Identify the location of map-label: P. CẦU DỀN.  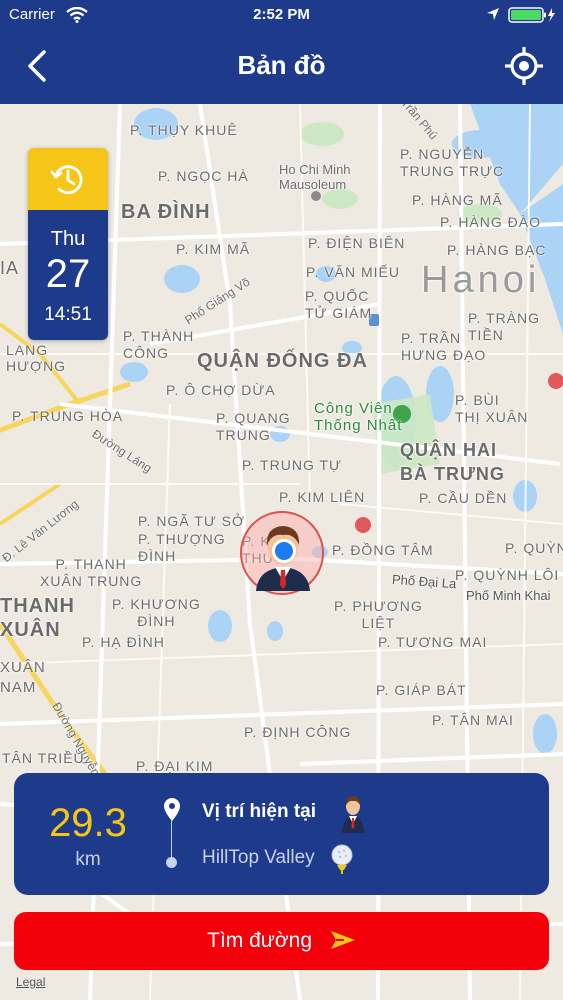
(463, 498).